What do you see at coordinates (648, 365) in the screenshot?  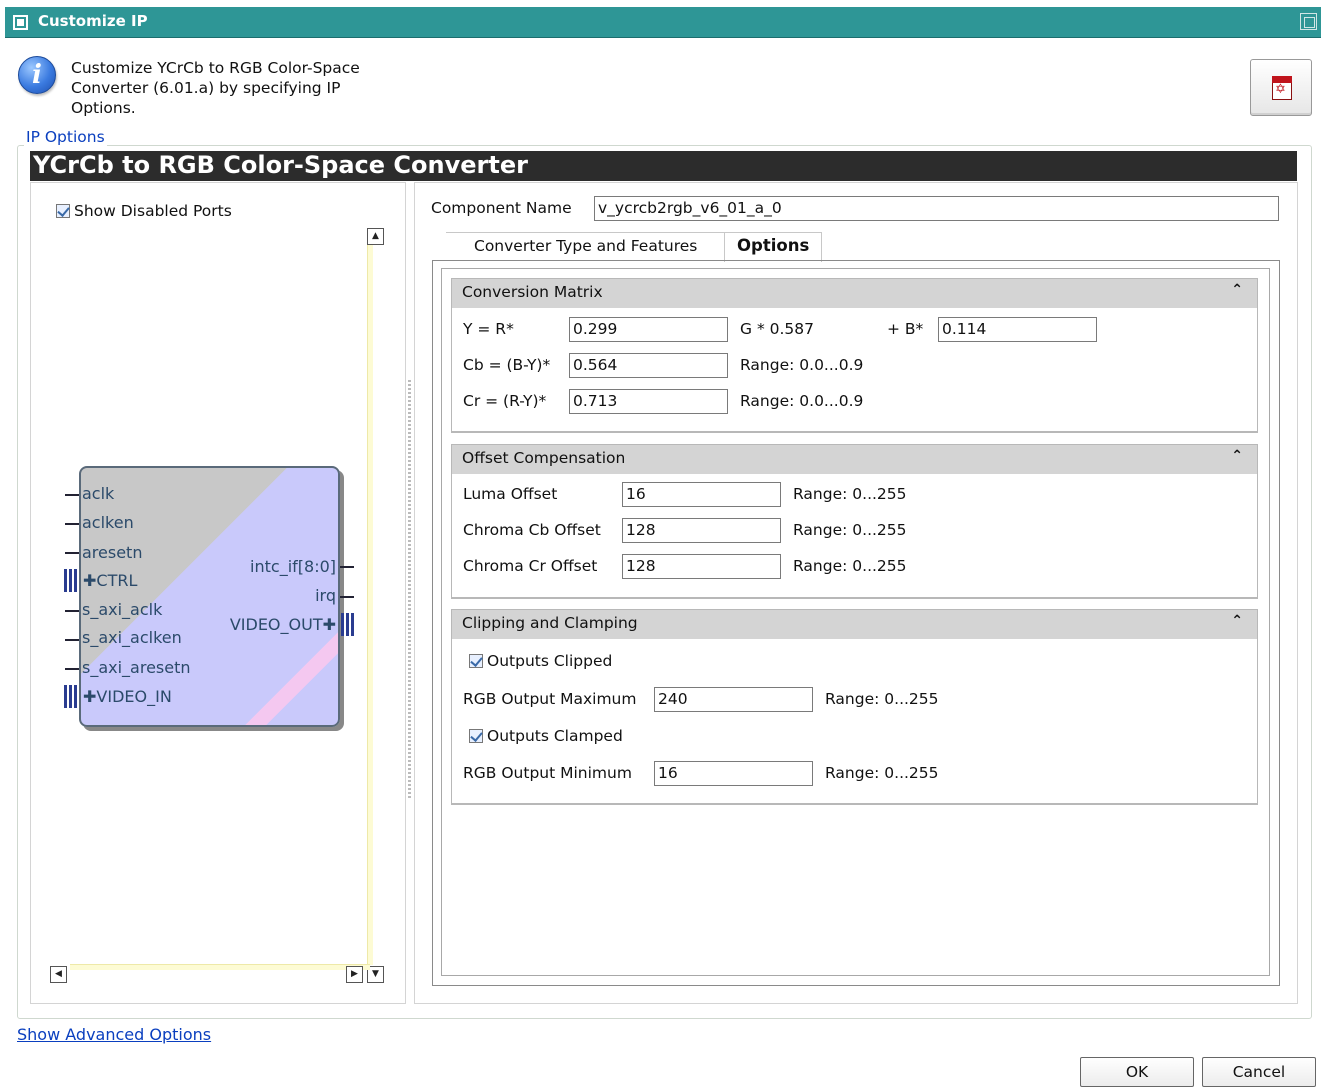 I see `cb-coefficient-input: 0.564` at bounding box center [648, 365].